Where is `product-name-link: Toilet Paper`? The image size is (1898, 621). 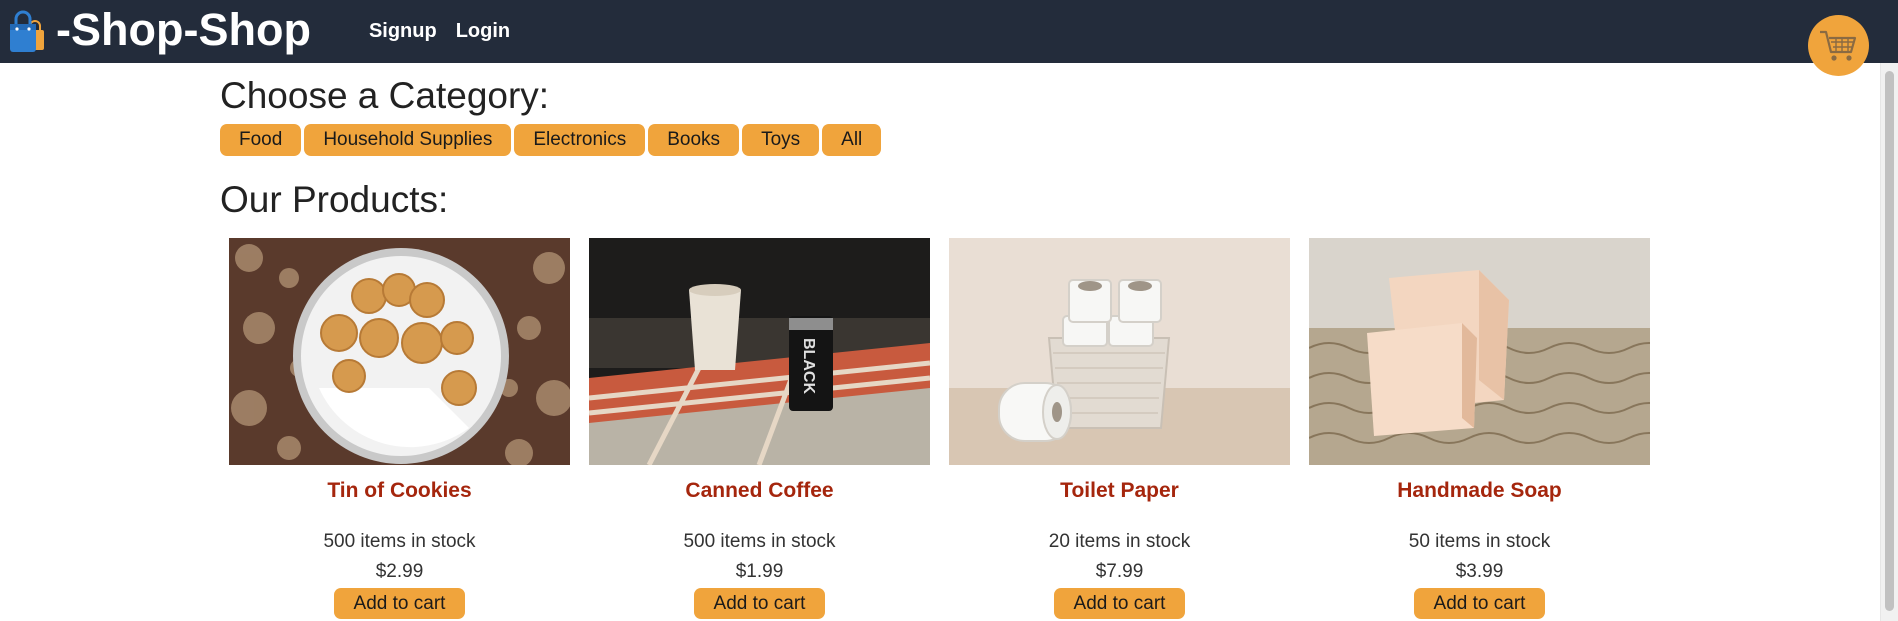
product-name-link: Toilet Paper is located at coordinates (1119, 491).